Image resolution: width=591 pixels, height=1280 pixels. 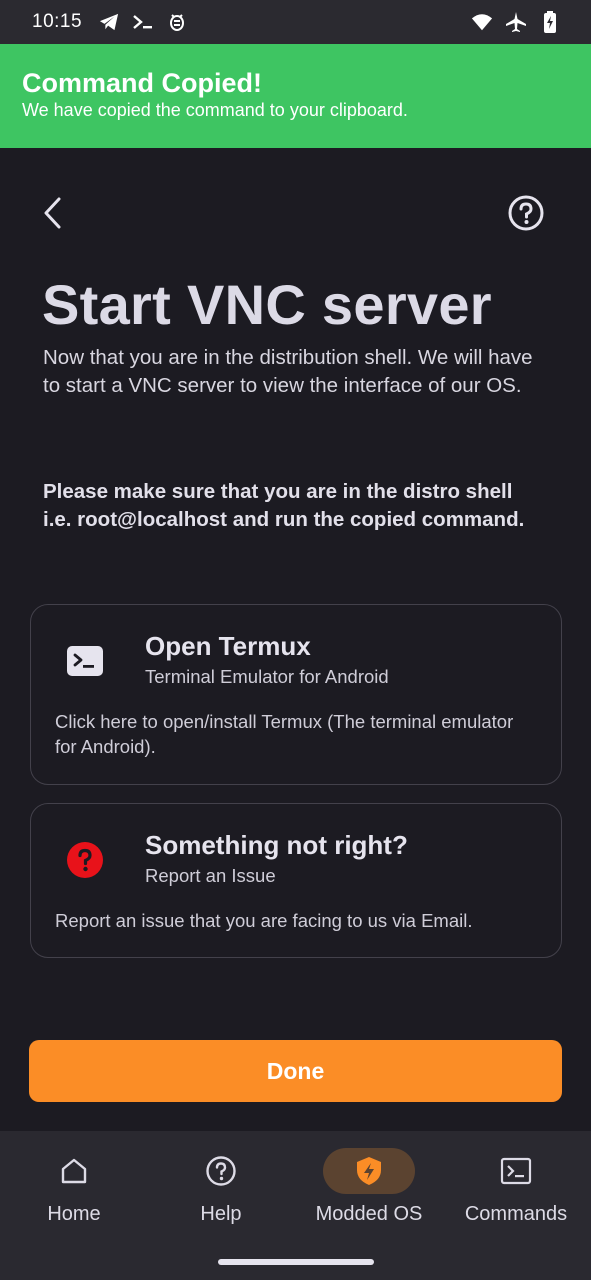 I want to click on nav-item-modded-os: Modded OS, so click(x=369, y=1186).